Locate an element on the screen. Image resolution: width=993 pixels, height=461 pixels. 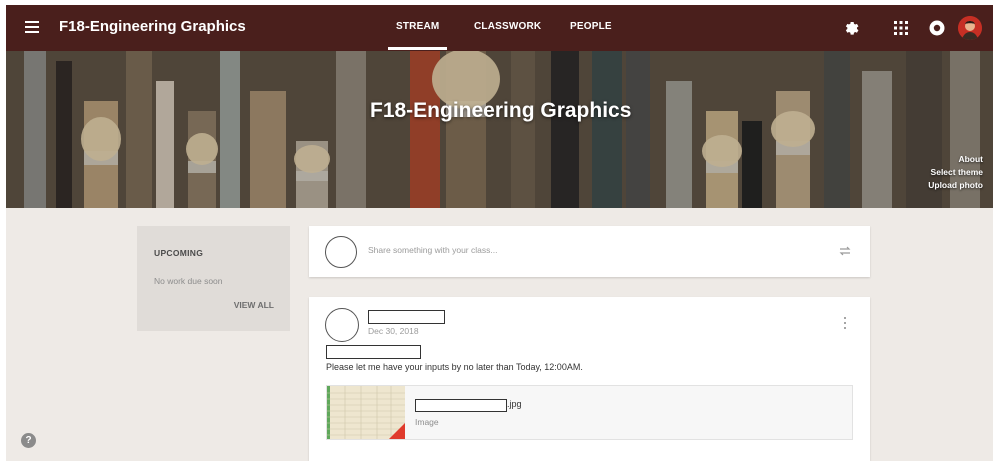
user-photo-icon is located at coordinates (970, 28).